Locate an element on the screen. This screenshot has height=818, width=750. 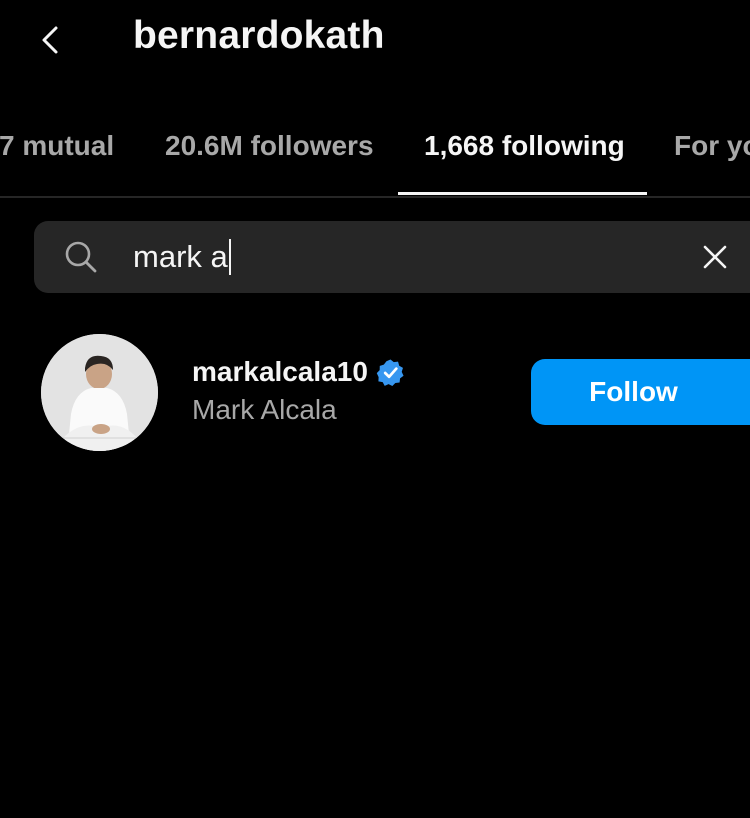
top-bar: bernardokath is located at coordinates (375, 40).